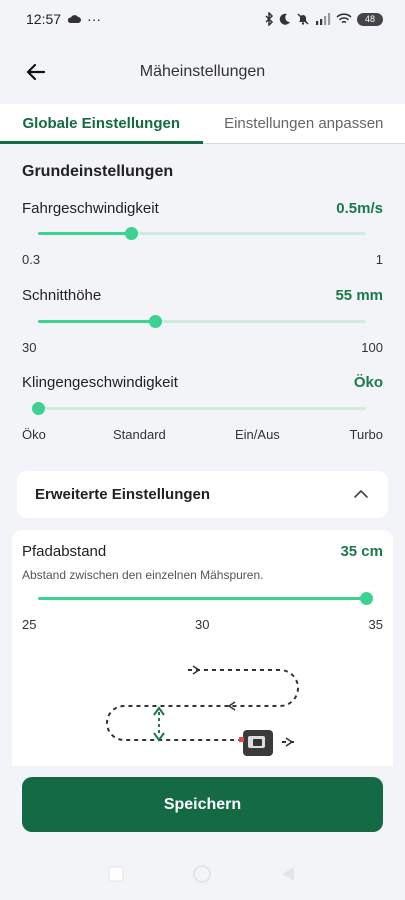 This screenshot has width=405, height=900. I want to click on cloud-icon, so click(74, 19).